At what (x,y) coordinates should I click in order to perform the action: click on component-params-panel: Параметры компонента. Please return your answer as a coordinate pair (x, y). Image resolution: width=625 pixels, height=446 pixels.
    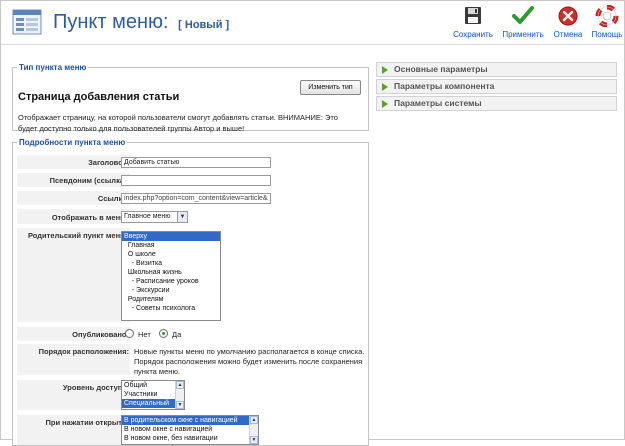
    Looking at the image, I should click on (496, 86).